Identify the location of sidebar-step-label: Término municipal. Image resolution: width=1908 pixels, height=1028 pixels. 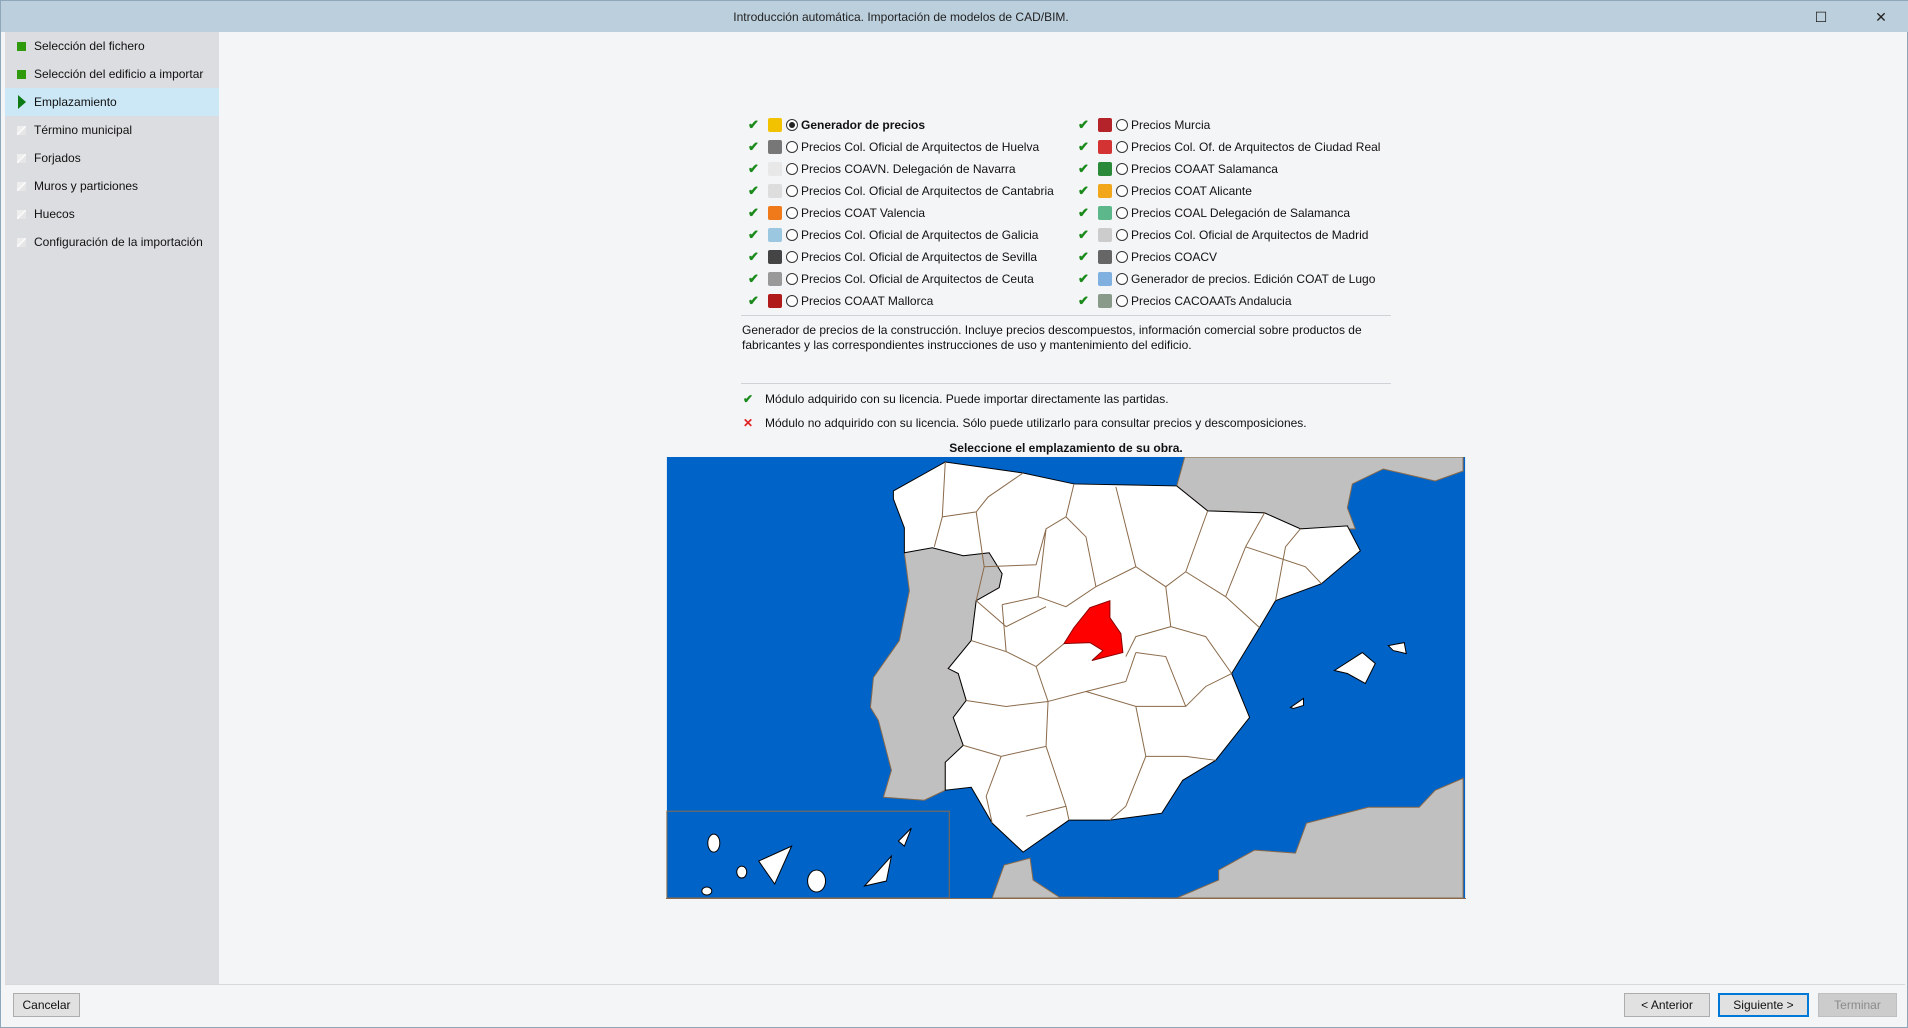
(83, 130).